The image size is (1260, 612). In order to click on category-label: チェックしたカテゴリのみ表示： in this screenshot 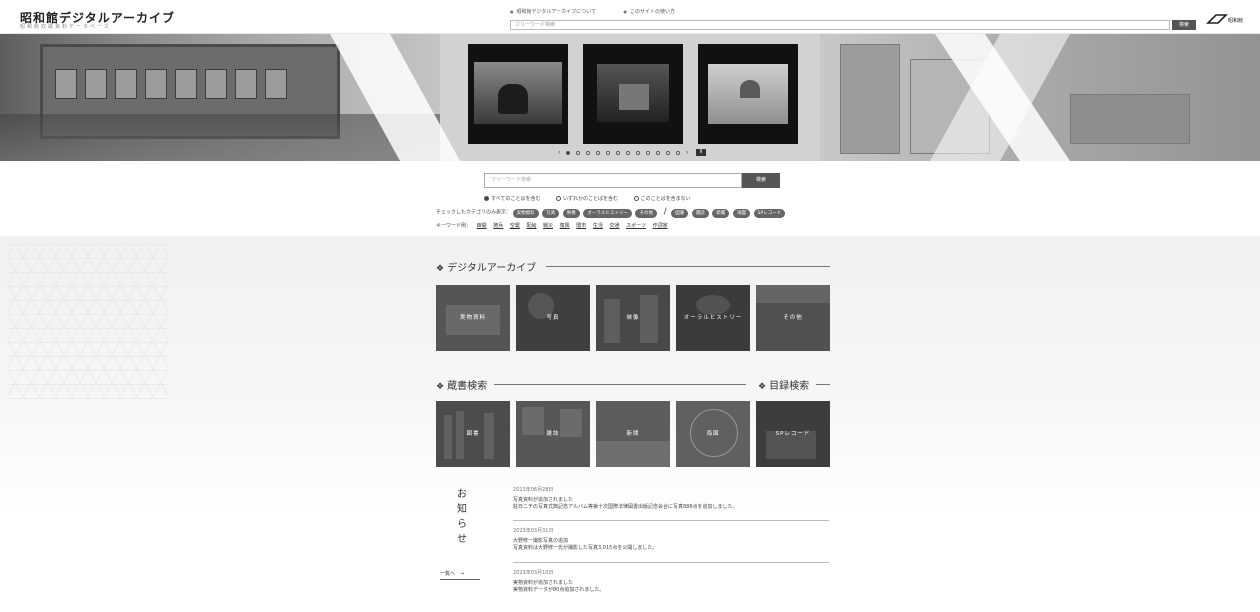, I will do `click(474, 212)`.